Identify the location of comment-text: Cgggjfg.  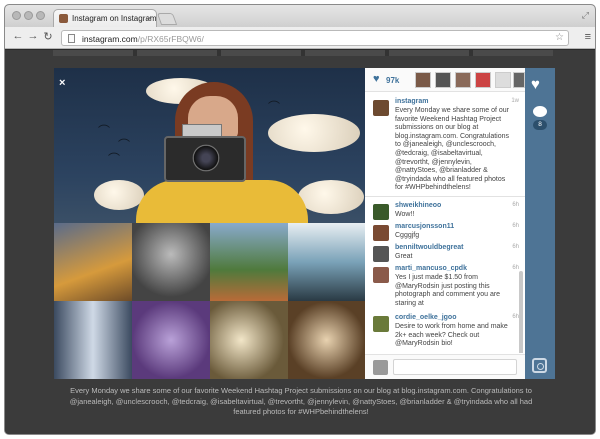
(407, 235).